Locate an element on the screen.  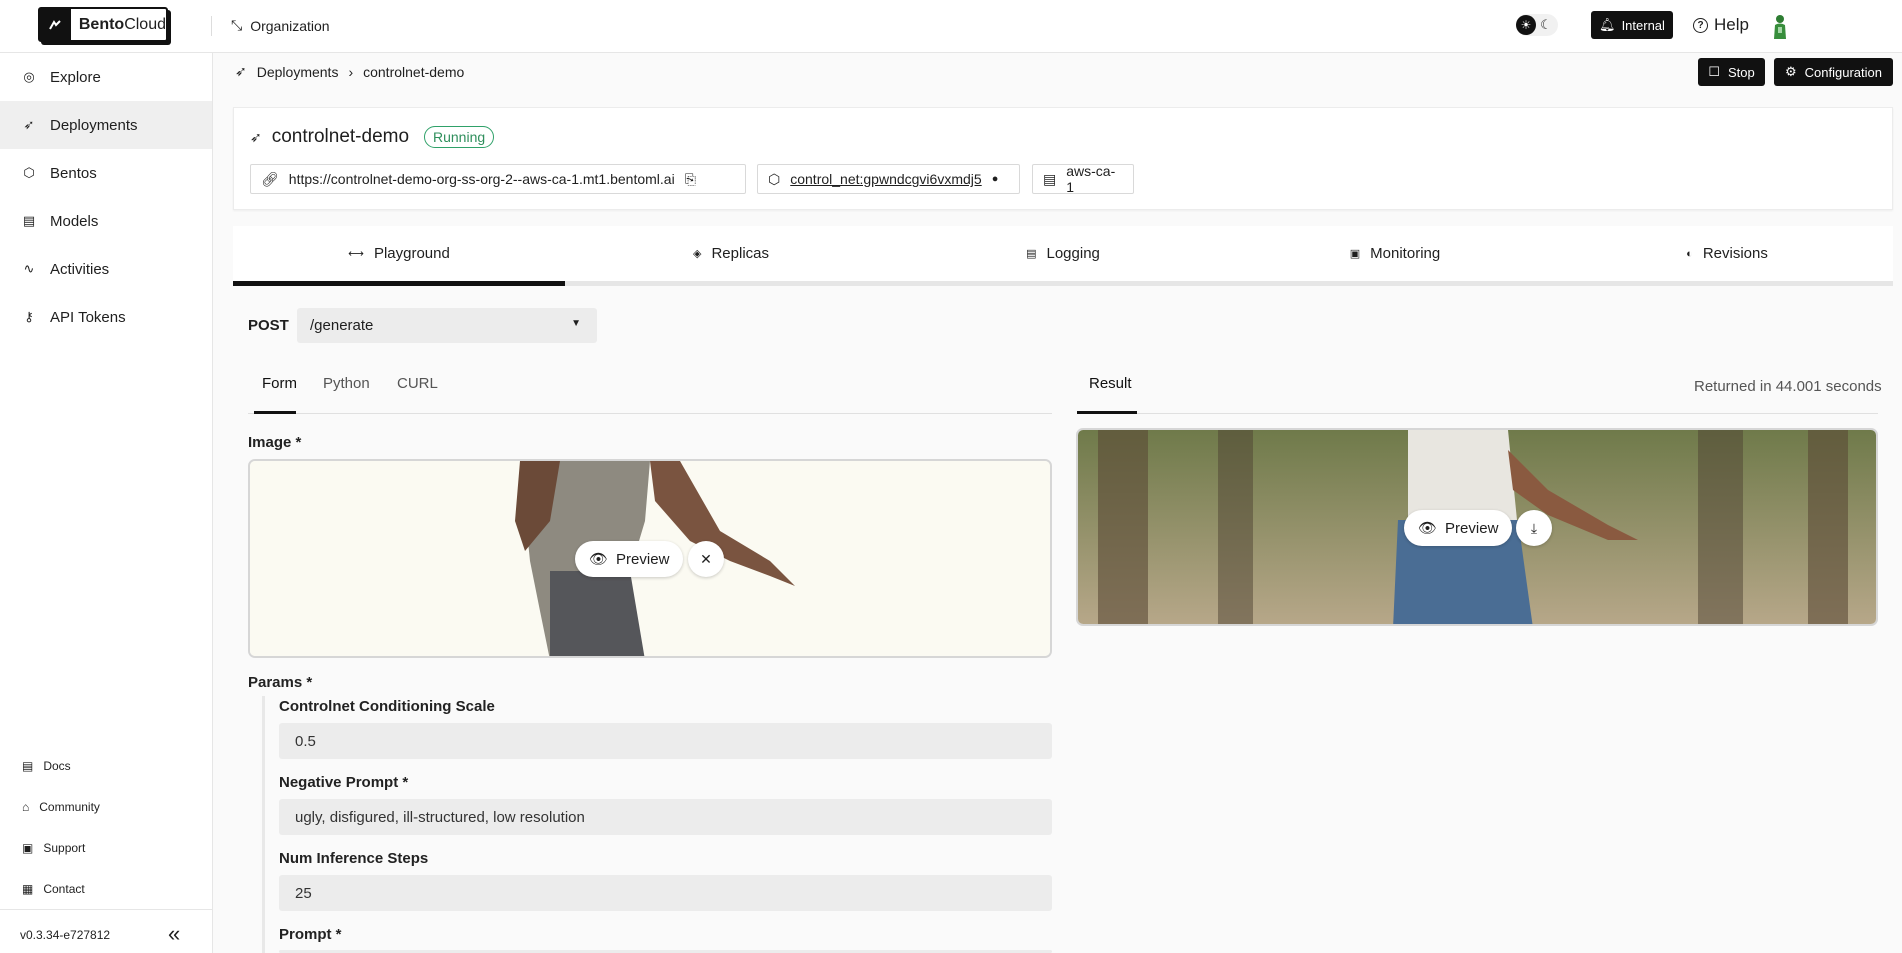
community-icon: ⌂ is located at coordinates (26, 807).